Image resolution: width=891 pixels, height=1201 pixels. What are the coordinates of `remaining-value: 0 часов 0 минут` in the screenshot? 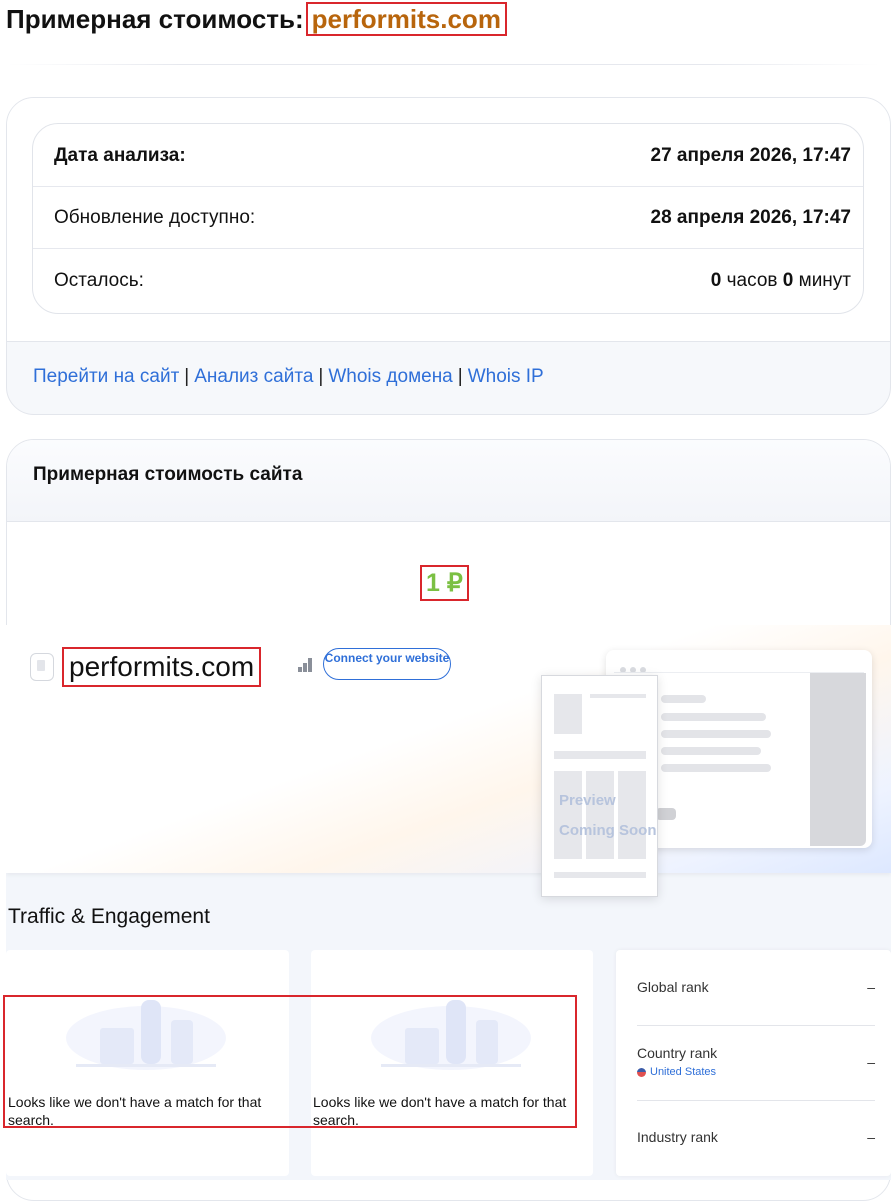 It's located at (781, 281).